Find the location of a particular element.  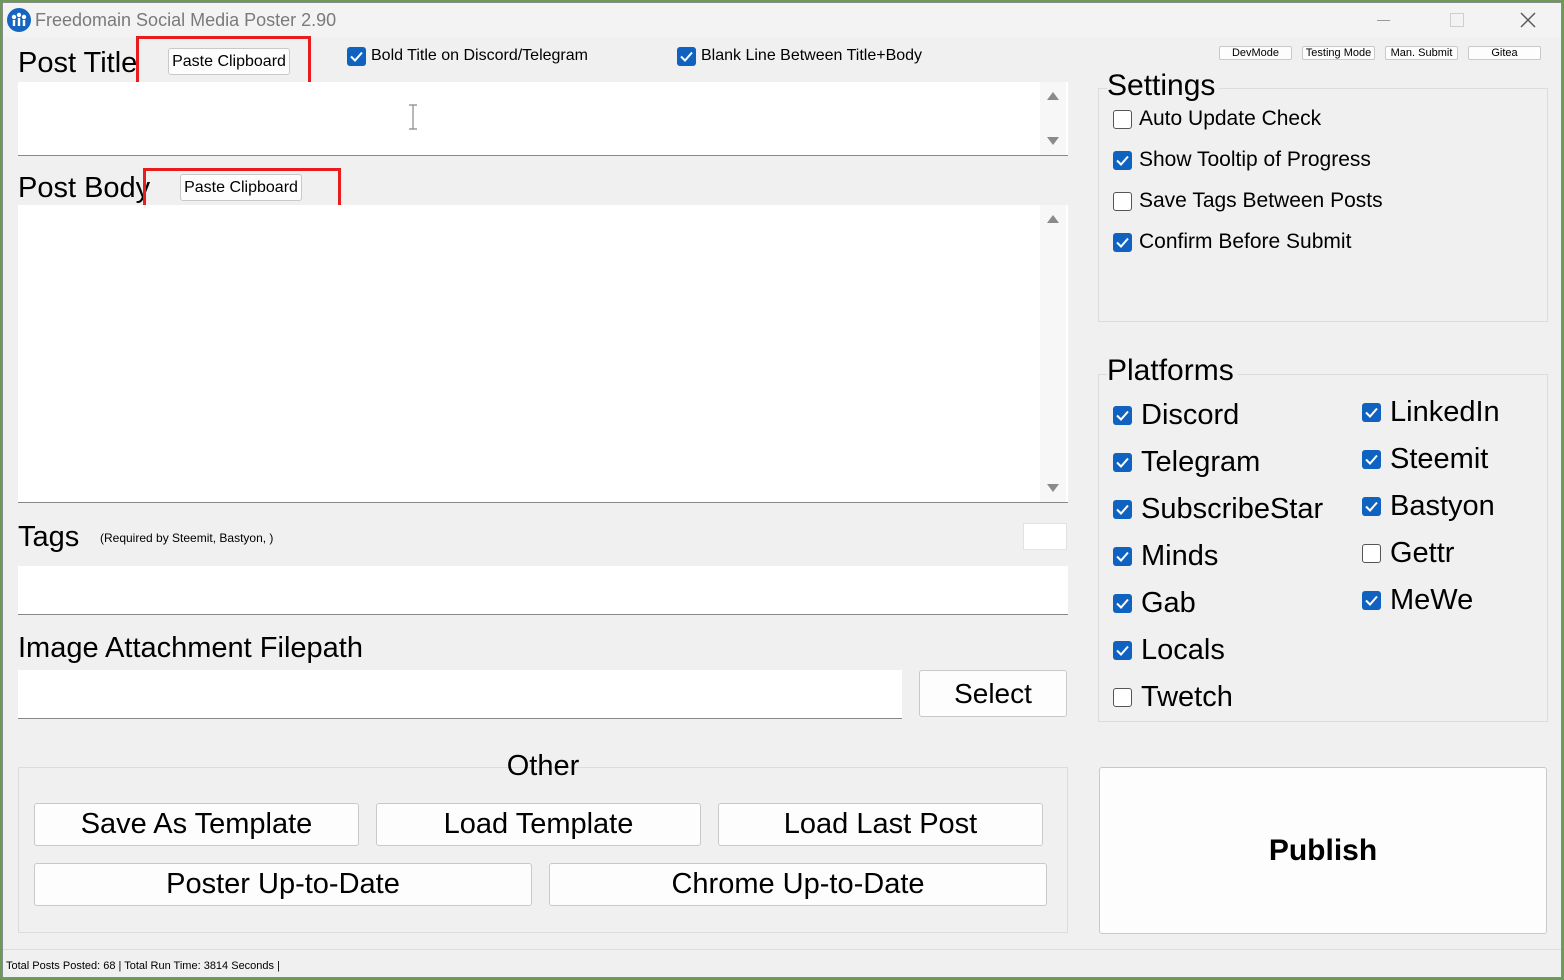

discord-checkbox is located at coordinates (1122, 415).